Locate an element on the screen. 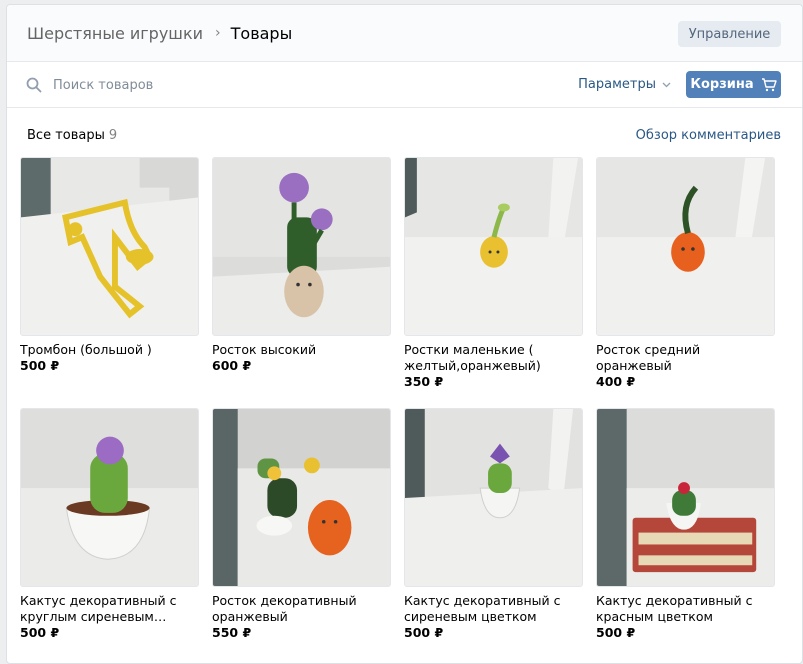 Image resolution: width=803 pixels, height=664 pixels. product-title: Ростки маленькие ( желтый,оранжевый) is located at coordinates (493, 358).